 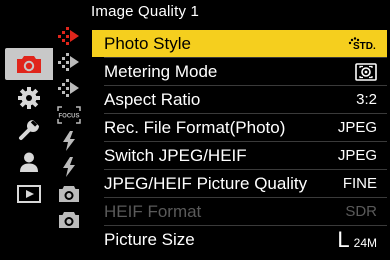 What do you see at coordinates (239, 43) in the screenshot?
I see `menu-item-photo-style: Photo Style STD.` at bounding box center [239, 43].